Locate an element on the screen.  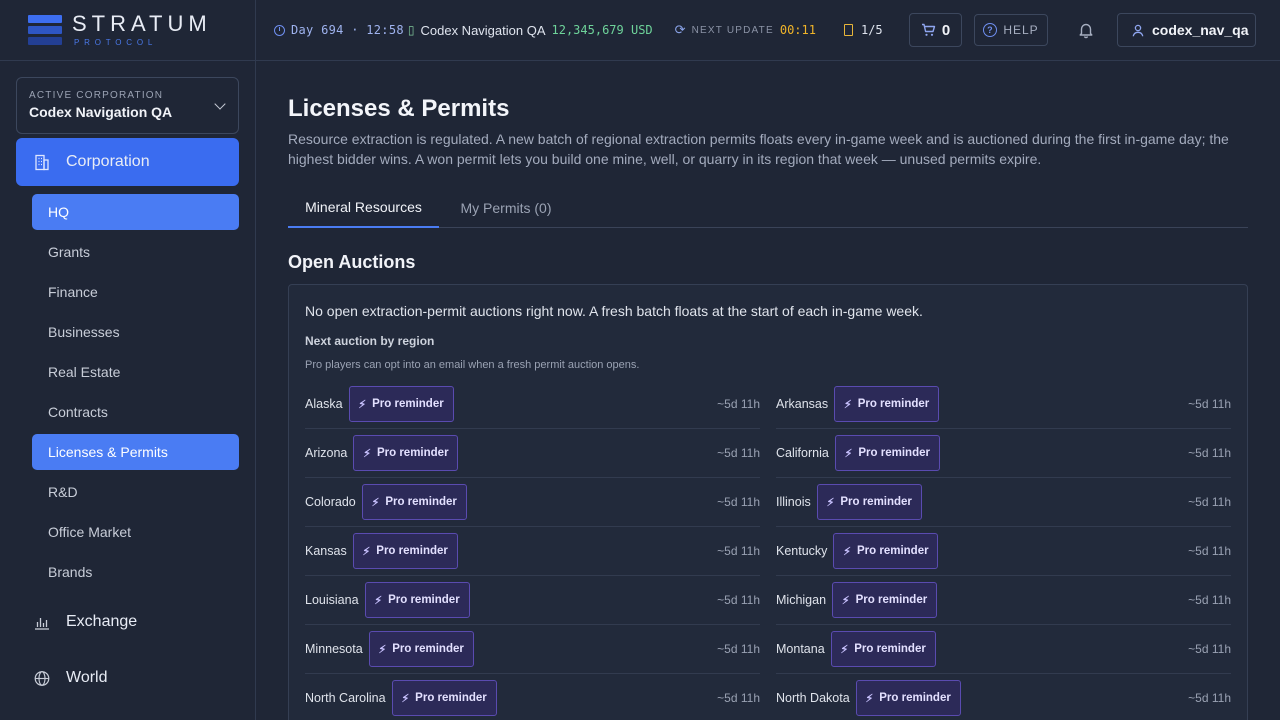
sidebar-item-world: World is located at coordinates (127, 678).